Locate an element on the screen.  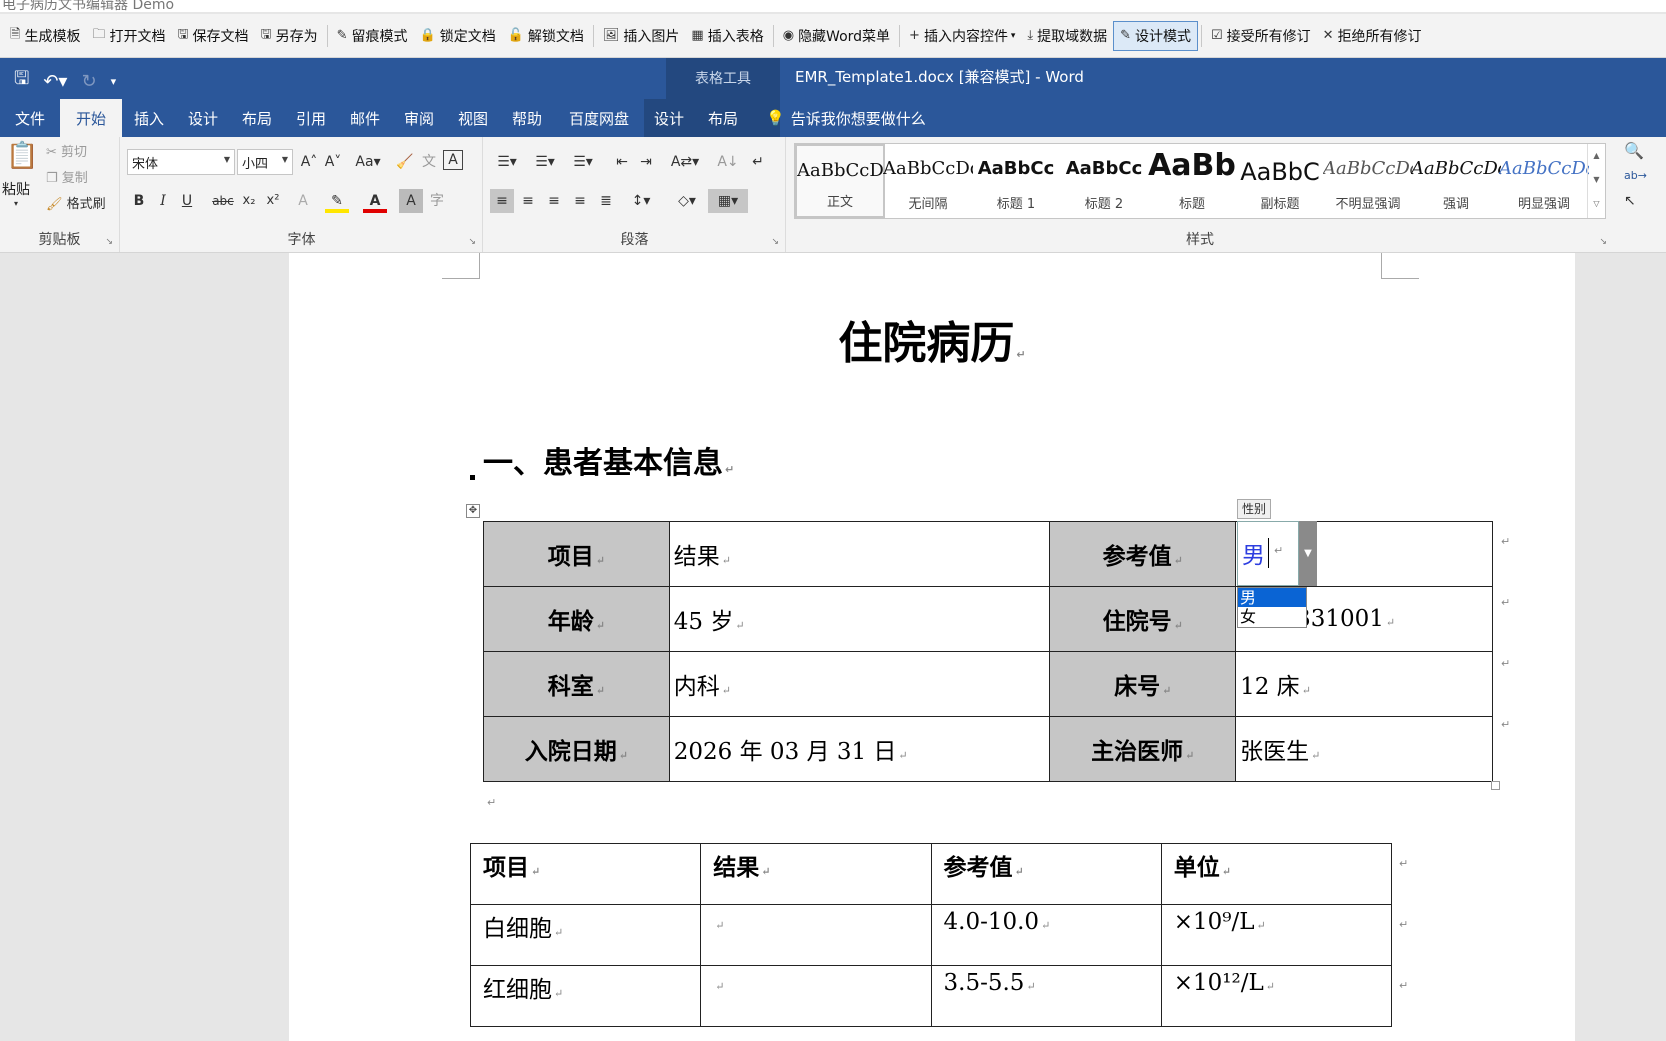
styles-launcher-icon: ↘ is located at coordinates (1603, 242).